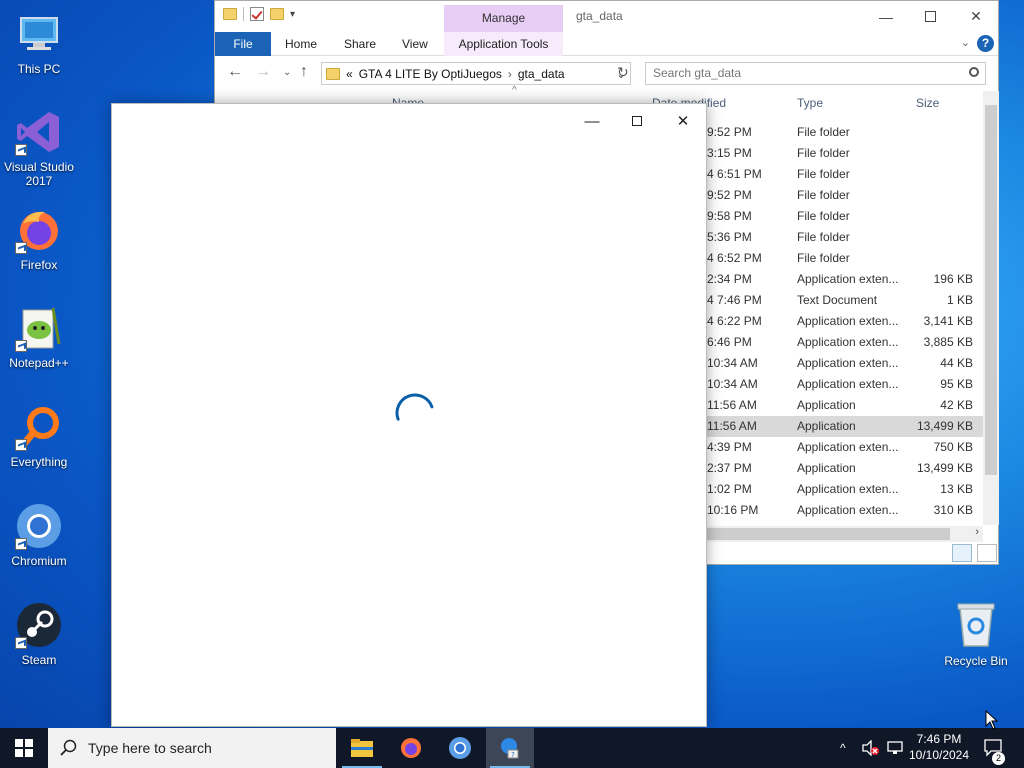  I want to click on tab-file: File, so click(243, 44).